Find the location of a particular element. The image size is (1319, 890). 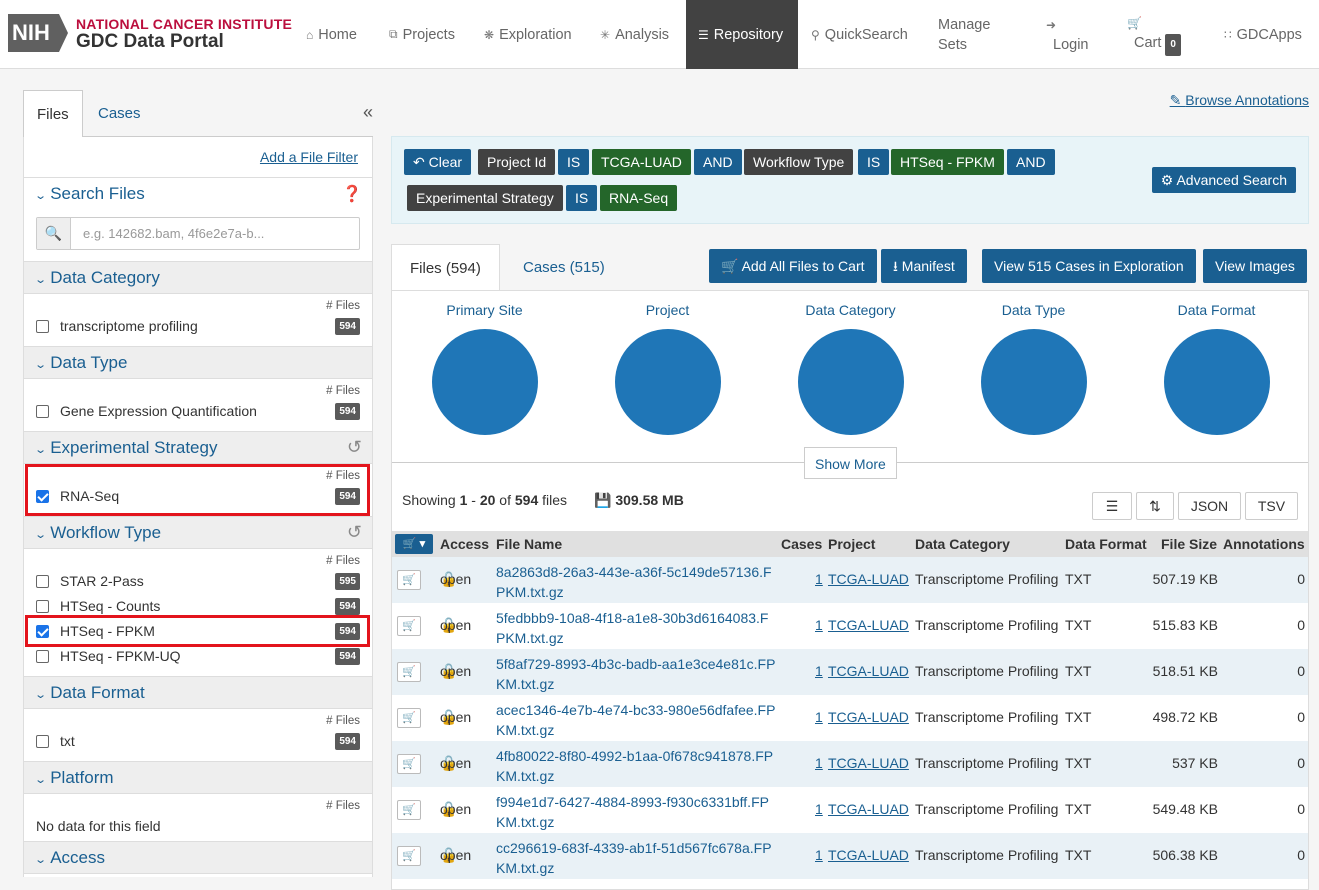

nav-quick-search: ⚲ QuickSearch is located at coordinates (859, 34).